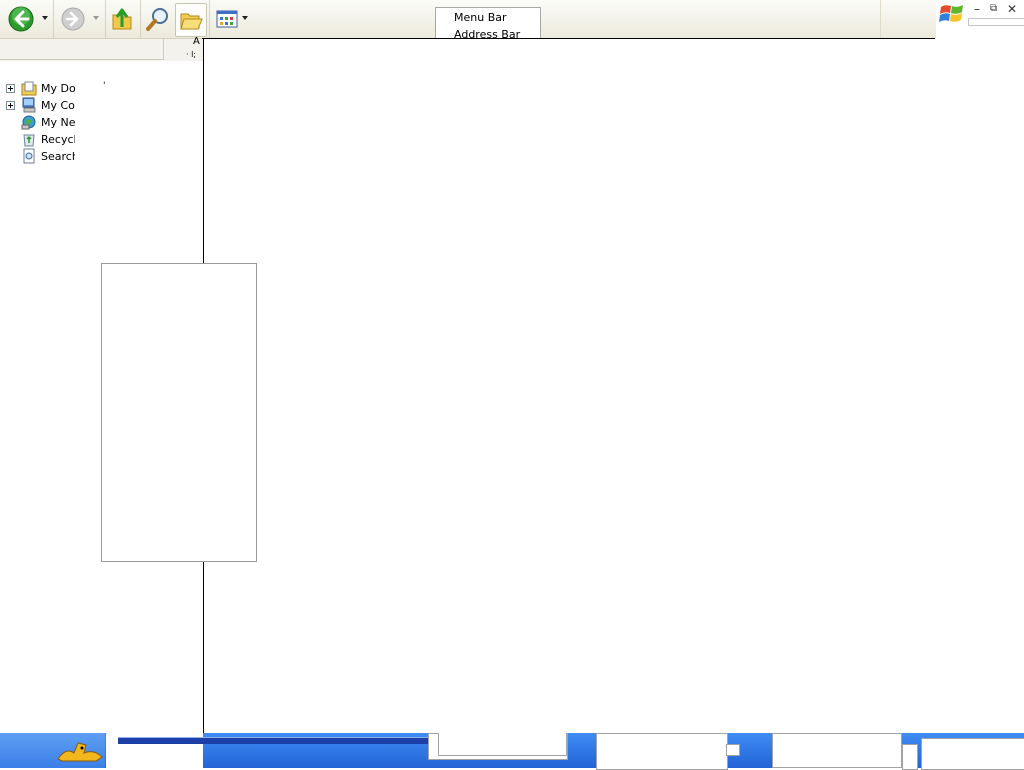 The width and height of the screenshot is (1024, 770). Describe the element at coordinates (972, 754) in the screenshot. I see `system-tray` at that location.